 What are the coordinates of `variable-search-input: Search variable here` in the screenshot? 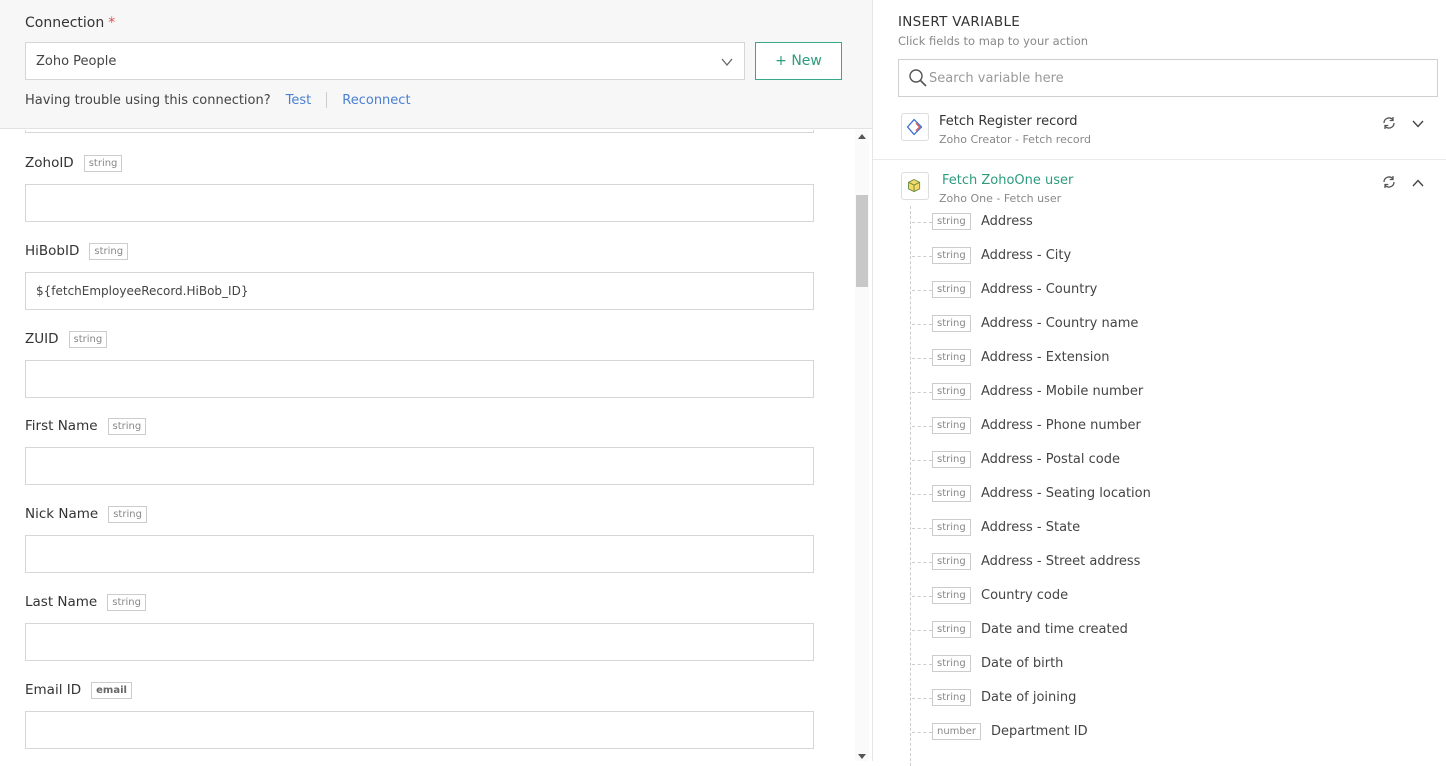 It's located at (1168, 78).